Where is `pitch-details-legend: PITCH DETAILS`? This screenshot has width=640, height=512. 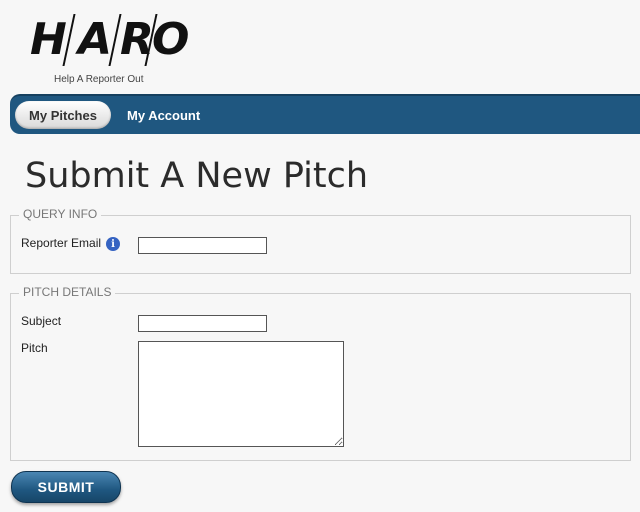
pitch-details-legend: PITCH DETAILS is located at coordinates (67, 292).